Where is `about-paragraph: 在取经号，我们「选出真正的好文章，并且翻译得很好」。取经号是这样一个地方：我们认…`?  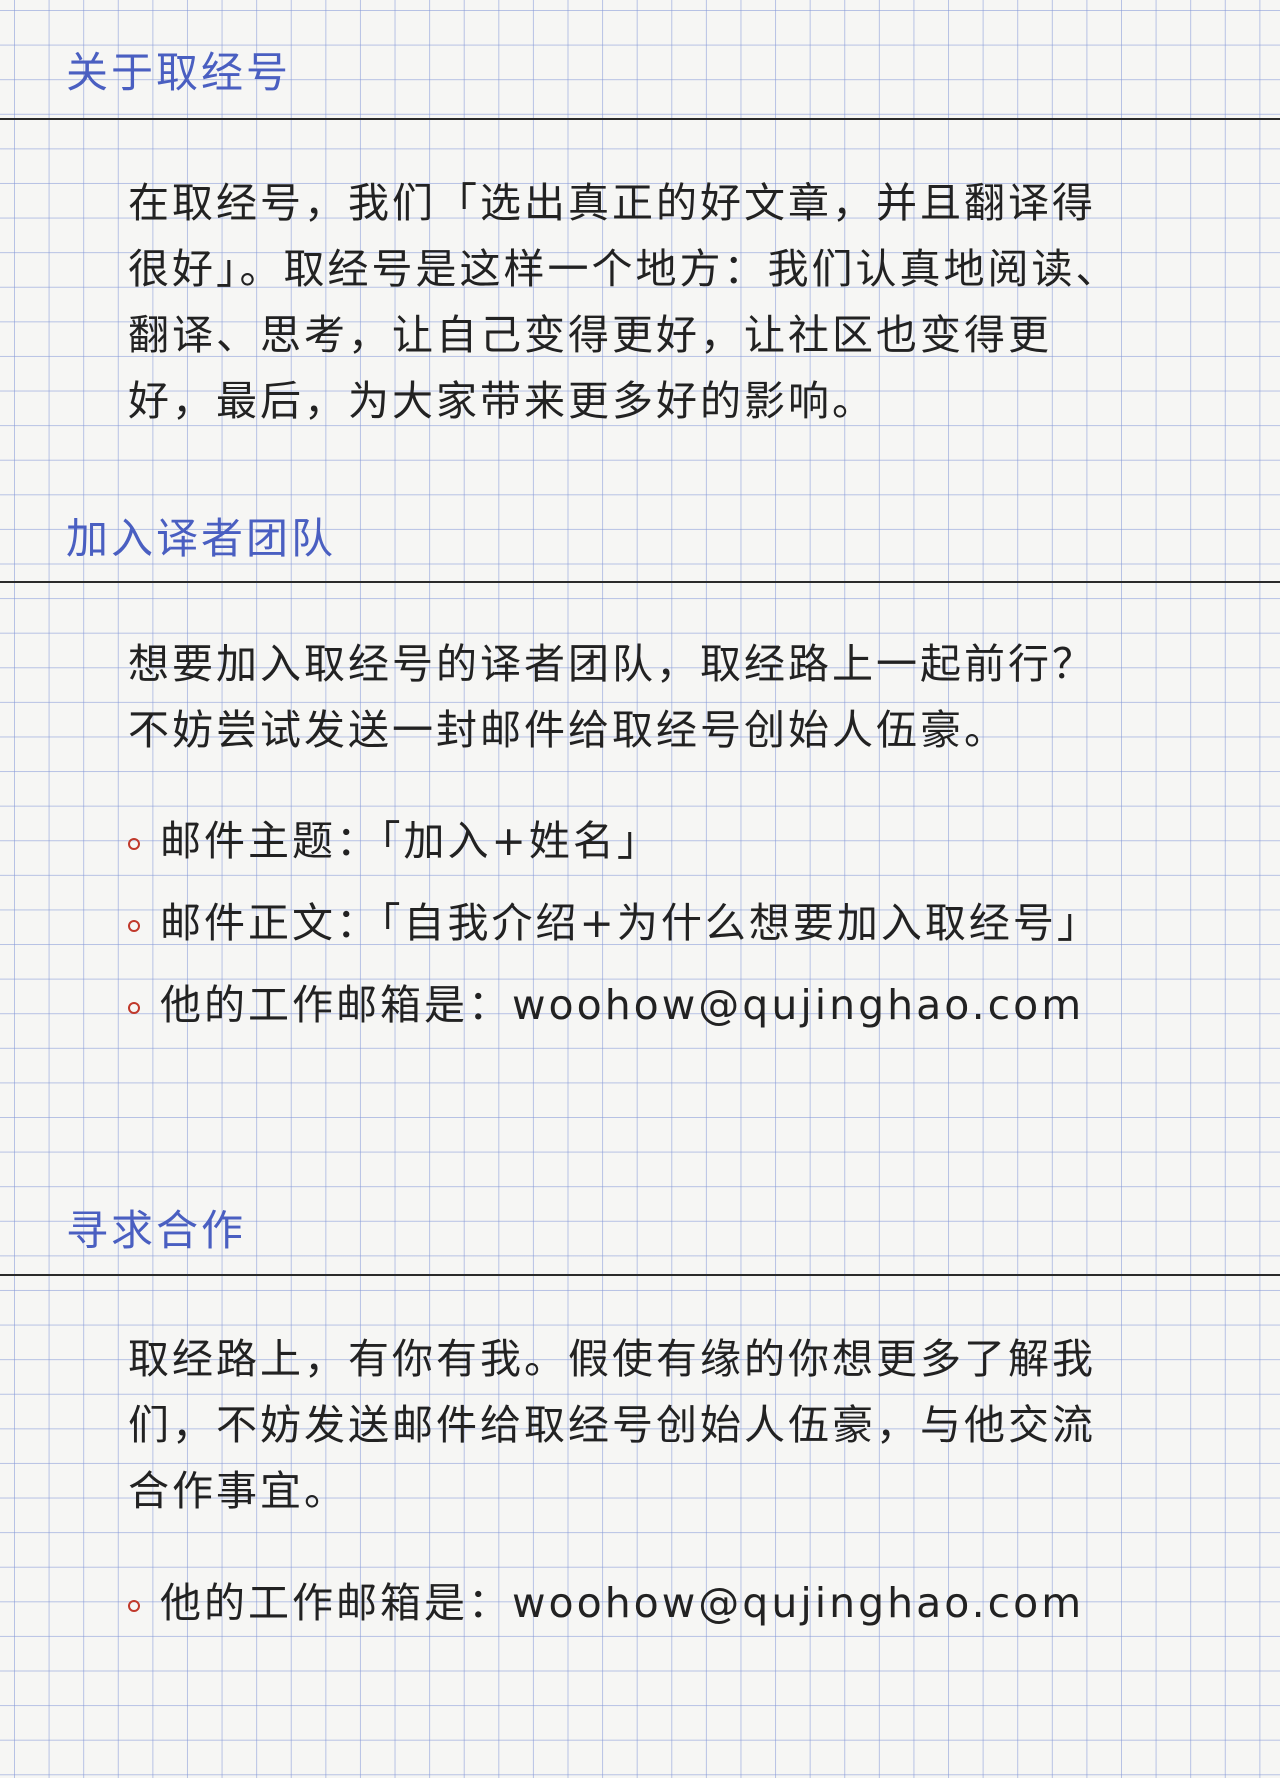
about-paragraph: 在取经号，我们「选出真正的好文章，并且翻译得很好」。取经号是这样一个地方：我们认… is located at coordinates (624, 302).